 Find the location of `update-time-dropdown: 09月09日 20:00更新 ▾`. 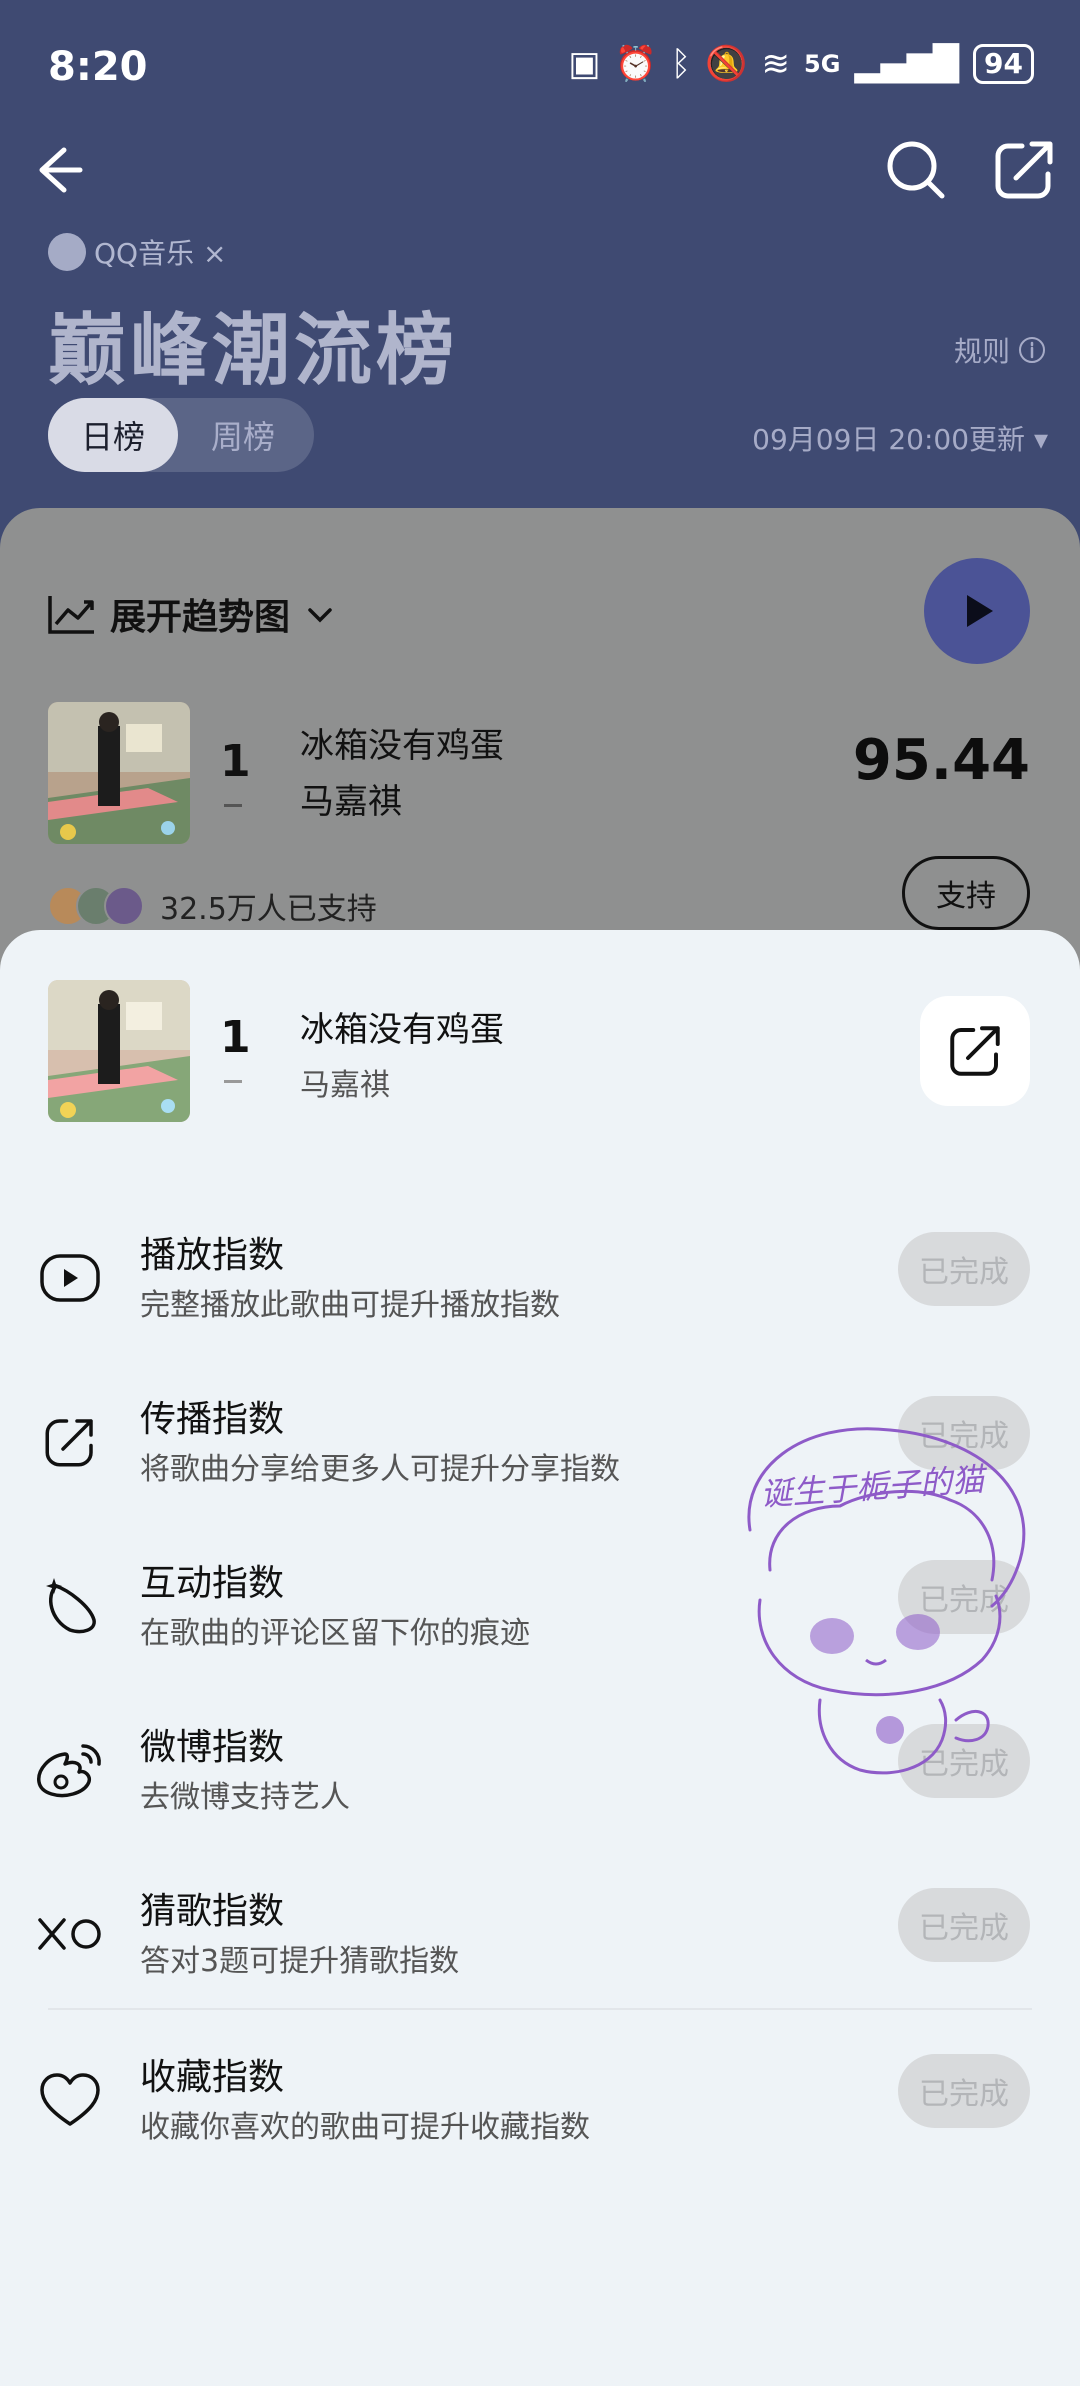

update-time-dropdown: 09月09日 20:00更新 ▾ is located at coordinates (900, 438).